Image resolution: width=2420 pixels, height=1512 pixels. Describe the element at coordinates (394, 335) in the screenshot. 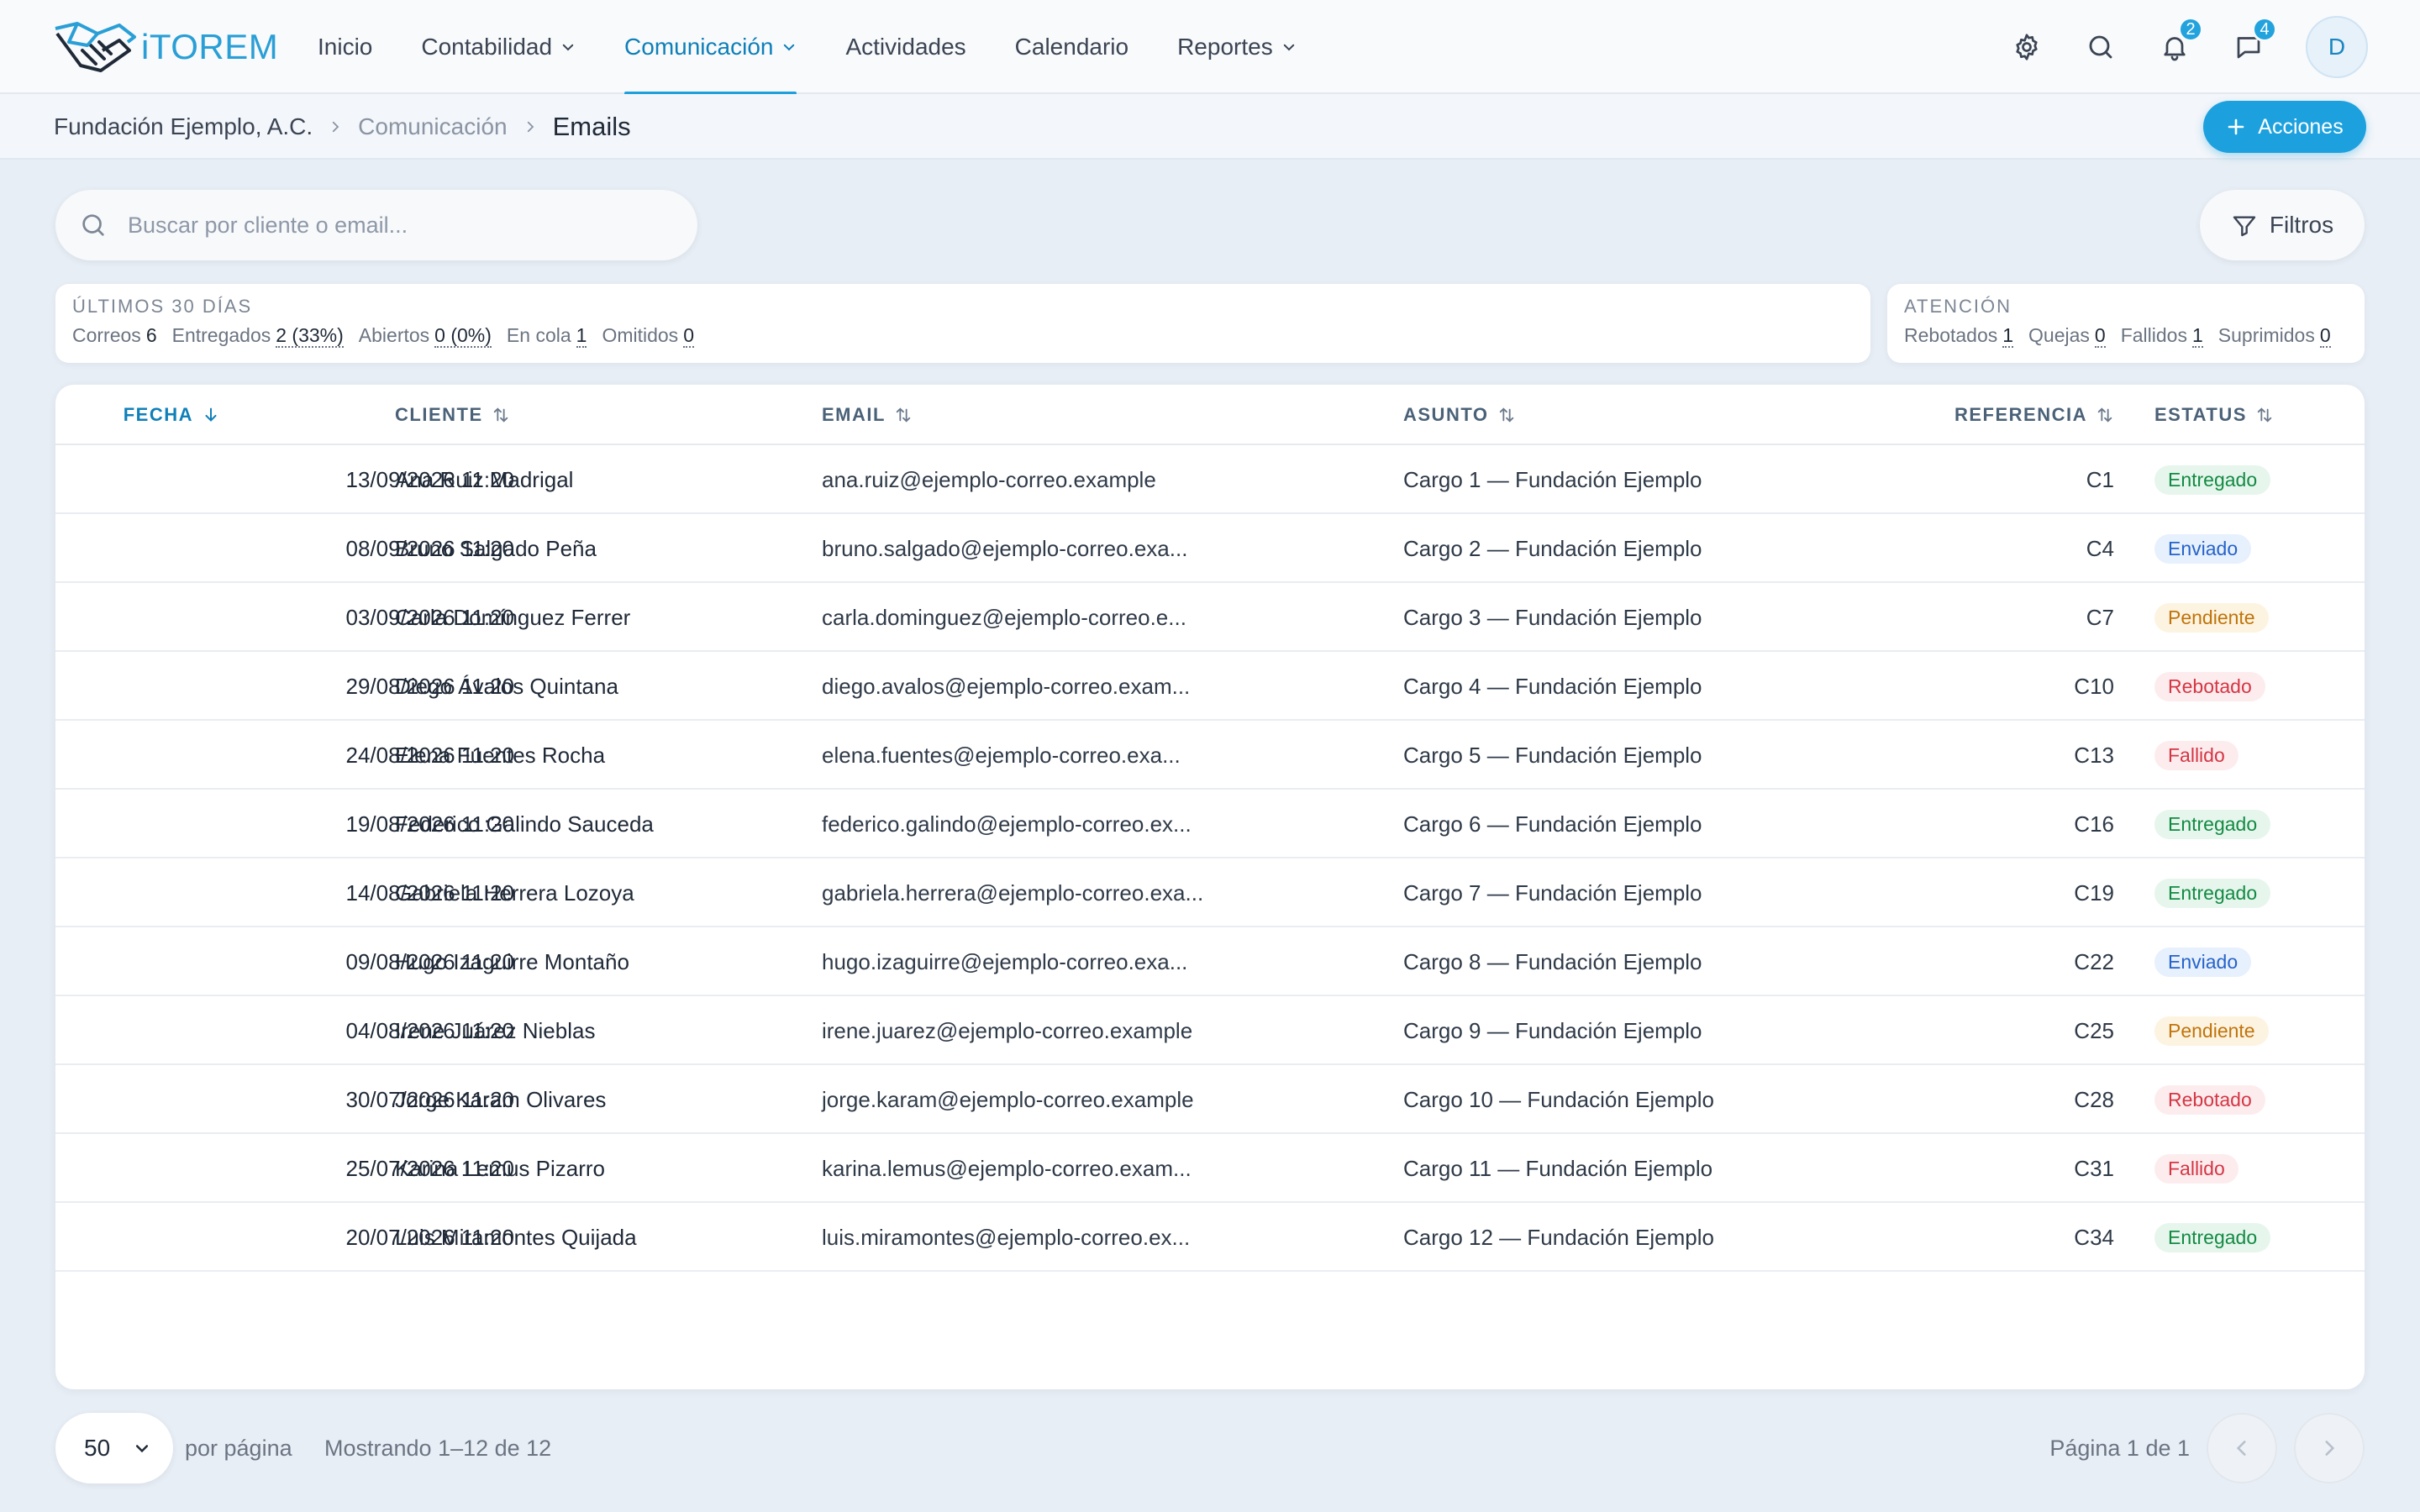

I see `period-stat-label: Abiertos` at that location.